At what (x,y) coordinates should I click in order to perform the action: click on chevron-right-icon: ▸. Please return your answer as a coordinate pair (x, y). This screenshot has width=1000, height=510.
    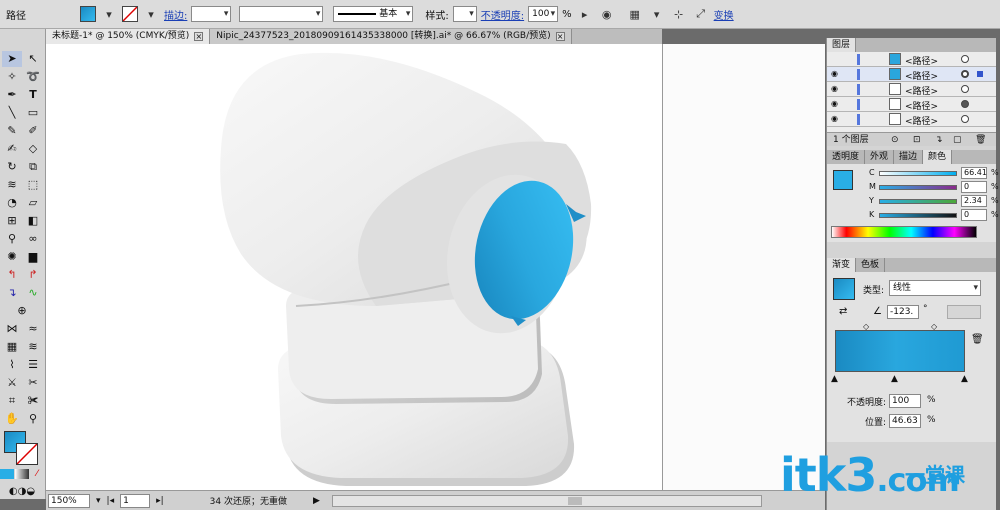
    Looking at the image, I should click on (585, 14).